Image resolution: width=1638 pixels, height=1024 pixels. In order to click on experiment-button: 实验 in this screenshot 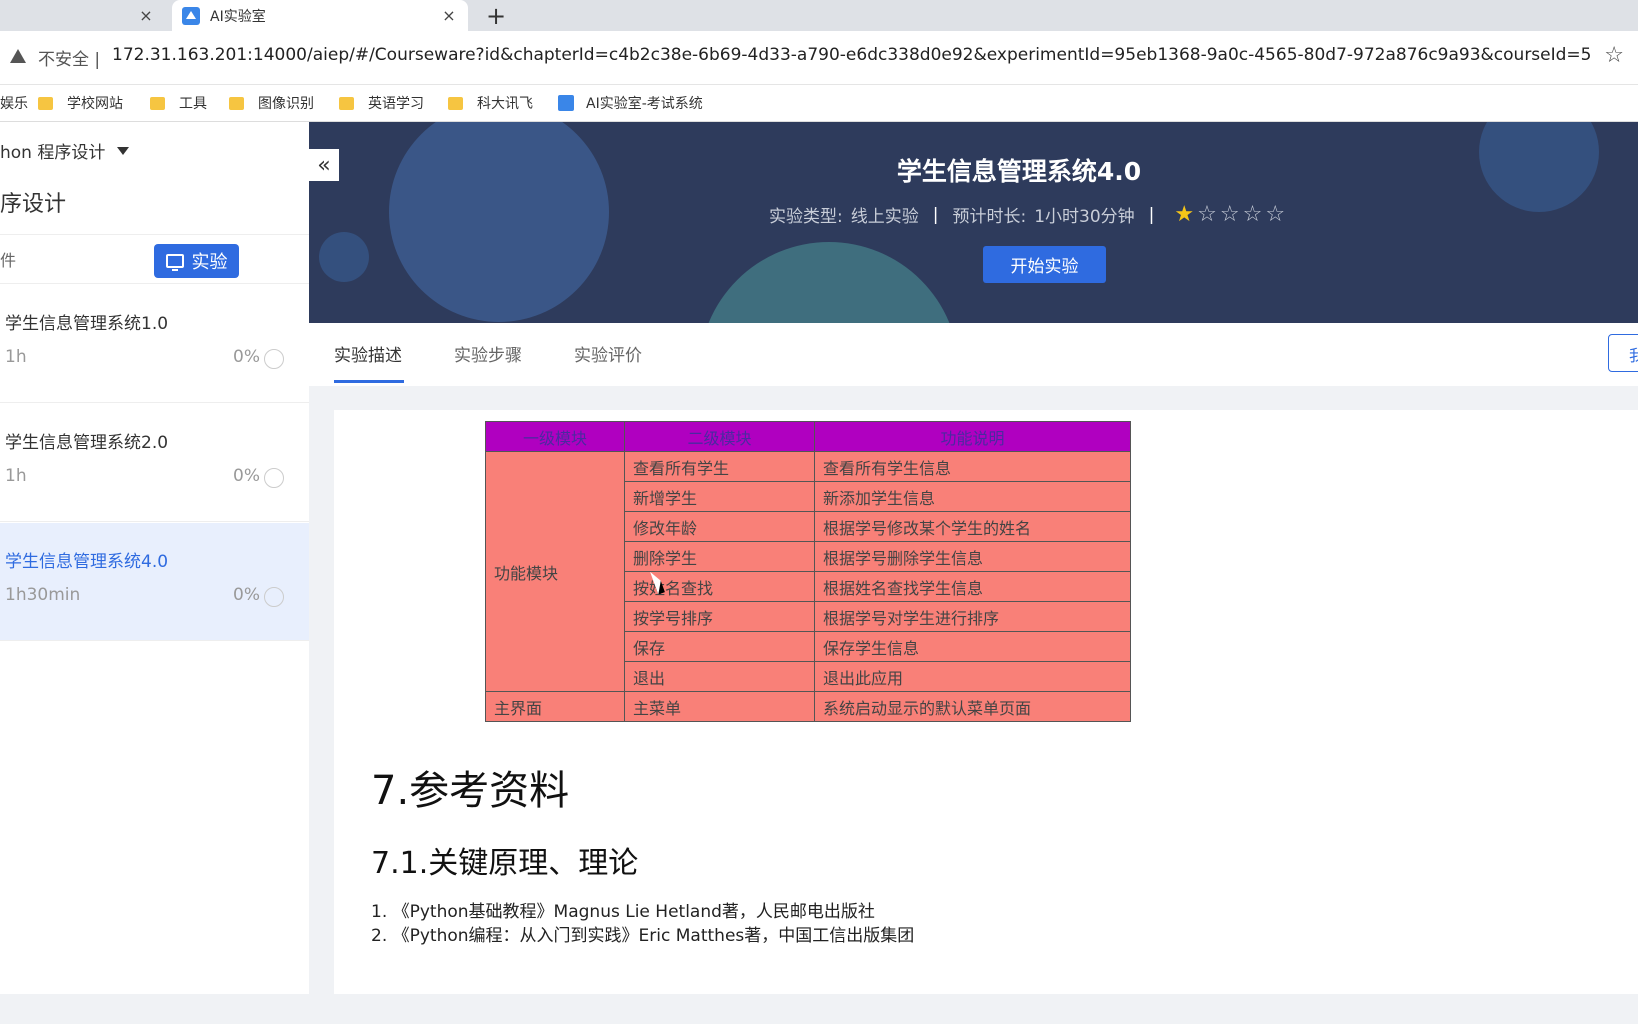, I will do `click(196, 261)`.